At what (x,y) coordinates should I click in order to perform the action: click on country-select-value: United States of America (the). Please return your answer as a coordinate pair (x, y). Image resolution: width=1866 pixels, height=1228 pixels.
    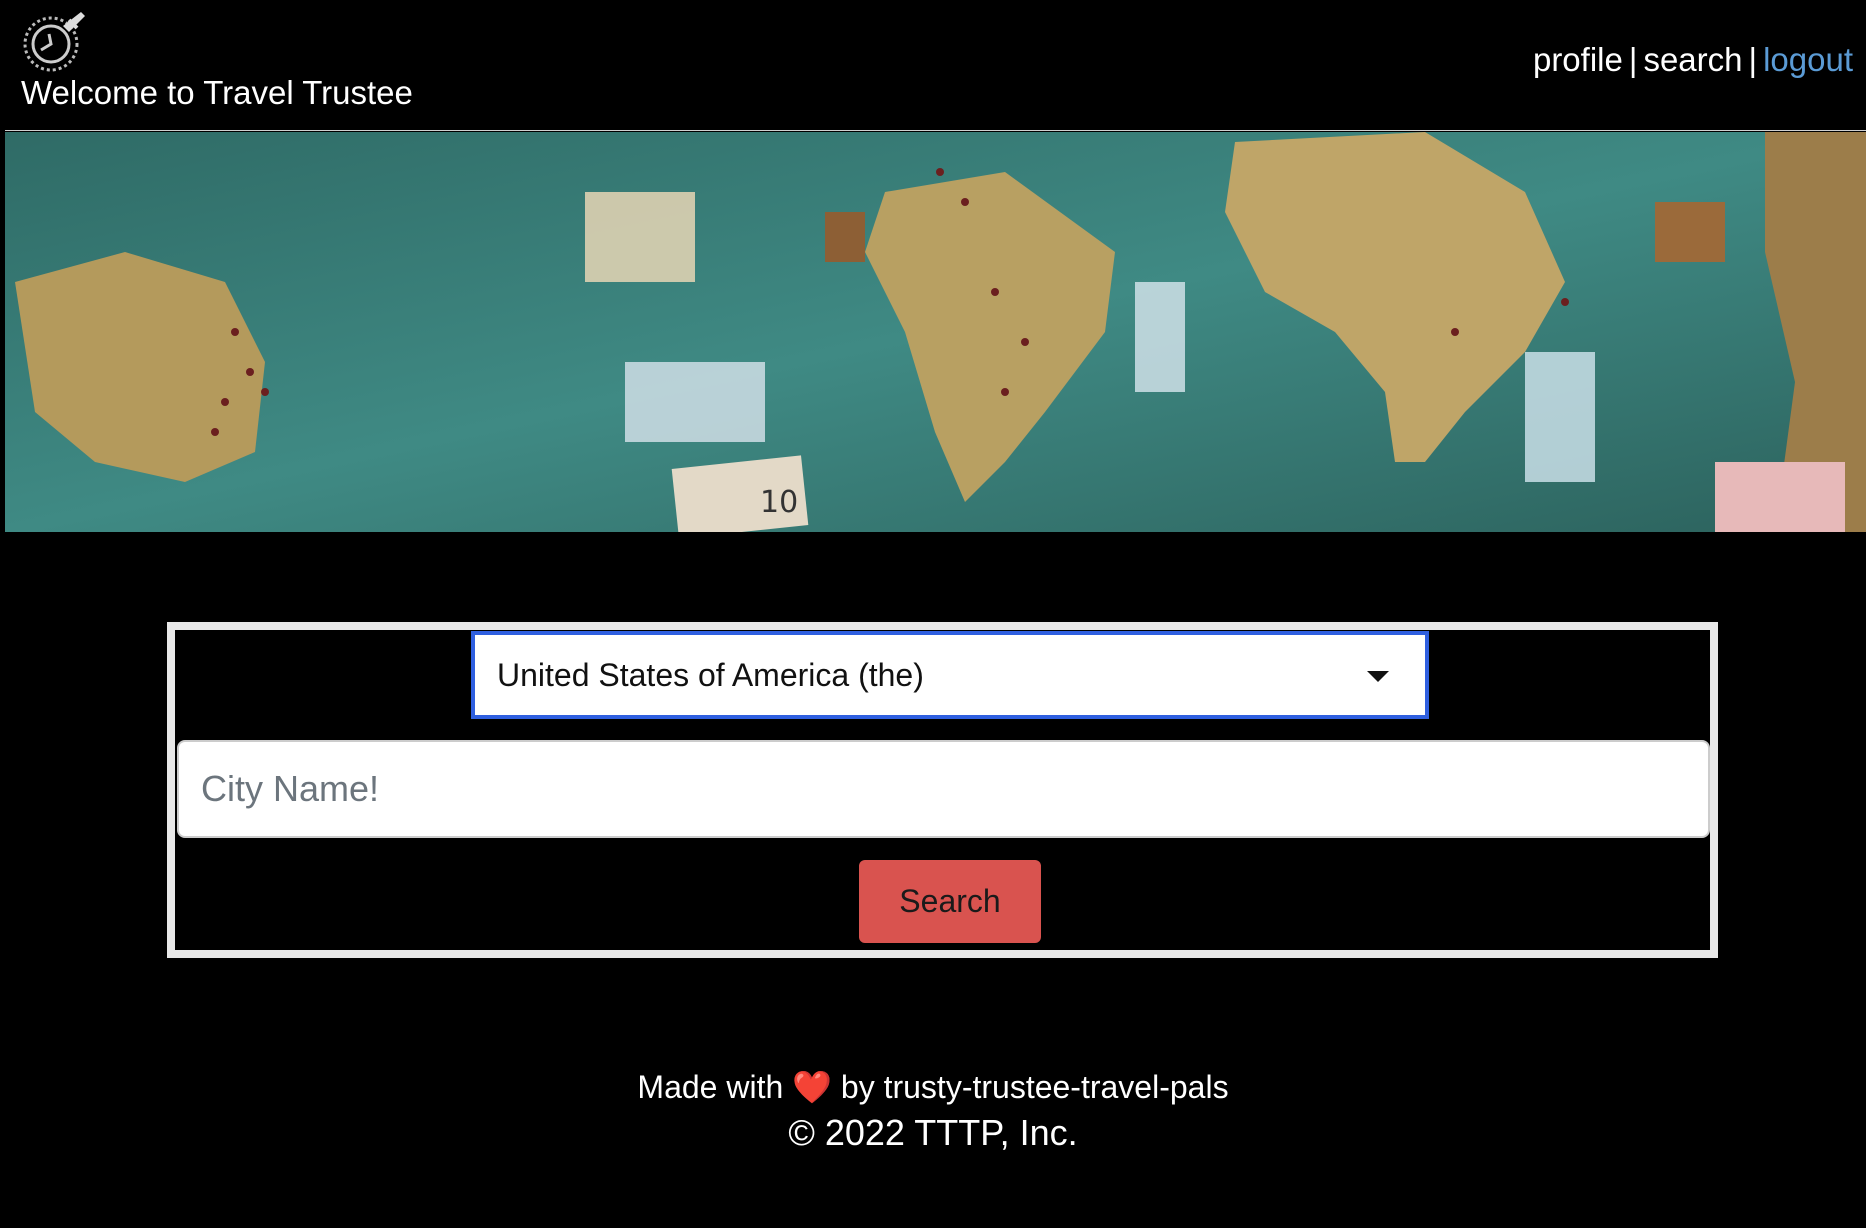
    Looking at the image, I should click on (710, 675).